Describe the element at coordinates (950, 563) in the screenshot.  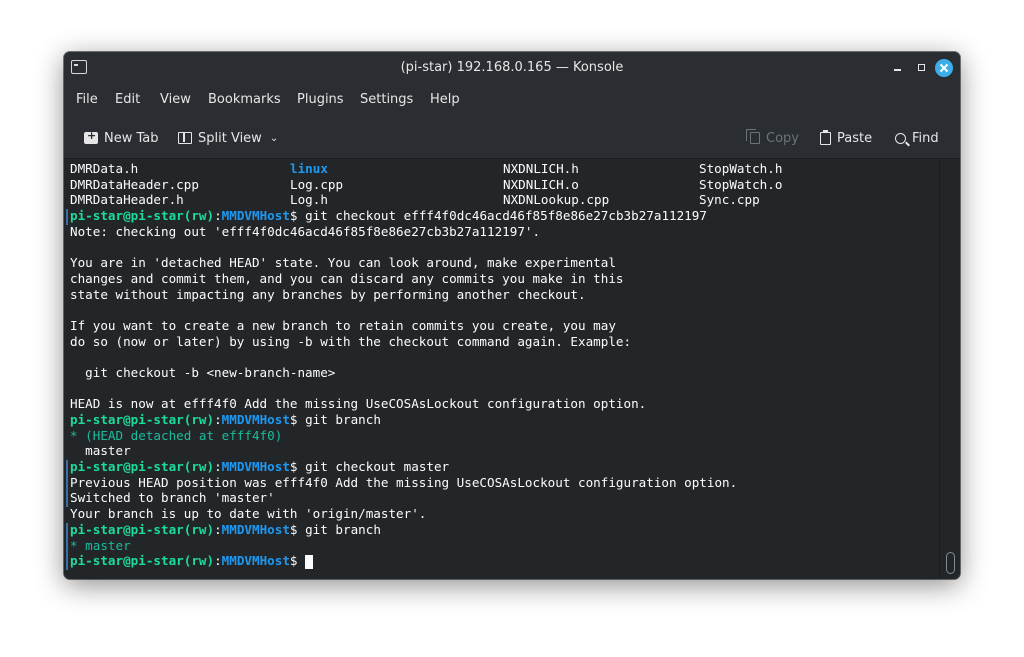
I see `scrollbar-thumb` at that location.